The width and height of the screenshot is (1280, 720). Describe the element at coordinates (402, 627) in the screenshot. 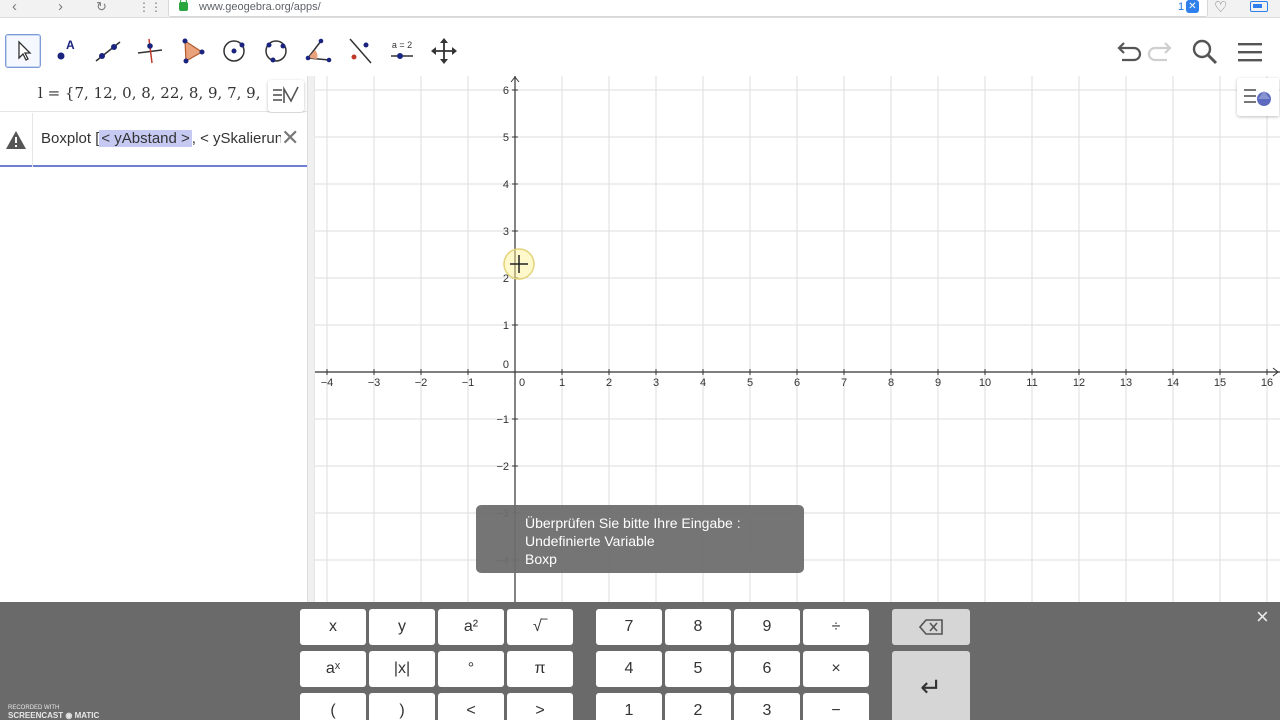

I see `key-y: y` at that location.